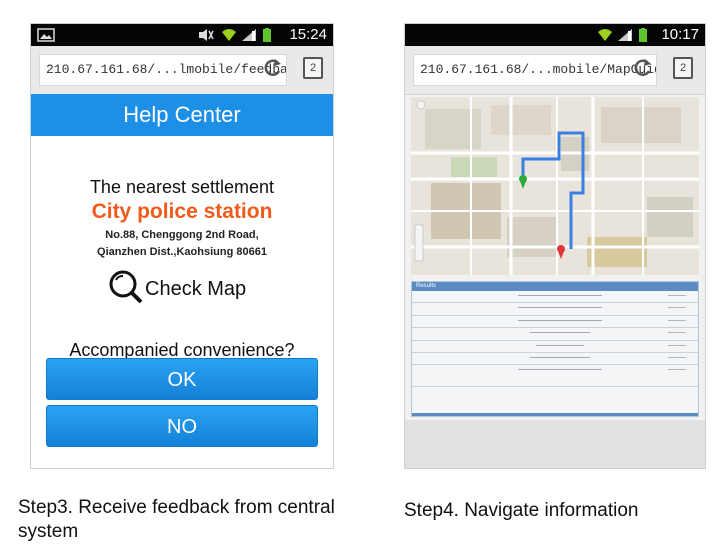 This screenshot has height=544, width=726. What do you see at coordinates (555, 35) in the screenshot?
I see `status-bar: 10:17` at bounding box center [555, 35].